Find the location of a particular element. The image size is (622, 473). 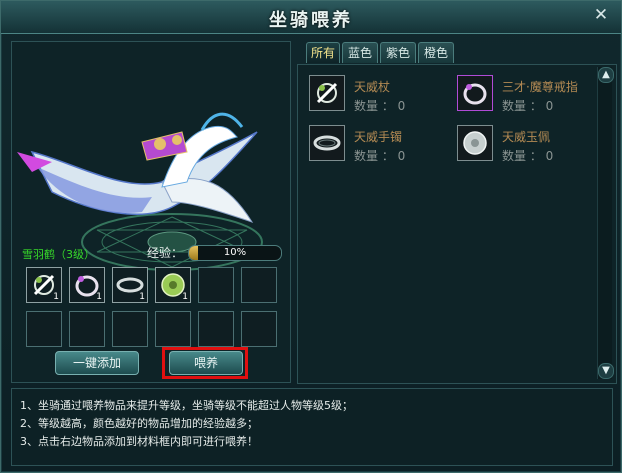

tab-purple: 紫色 is located at coordinates (398, 52).